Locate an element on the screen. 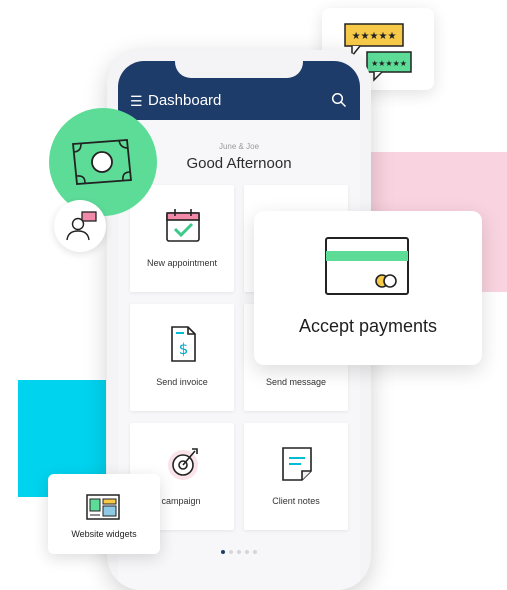 Image resolution: width=507 pixels, height=590 pixels. website-widget-icon is located at coordinates (103, 507).